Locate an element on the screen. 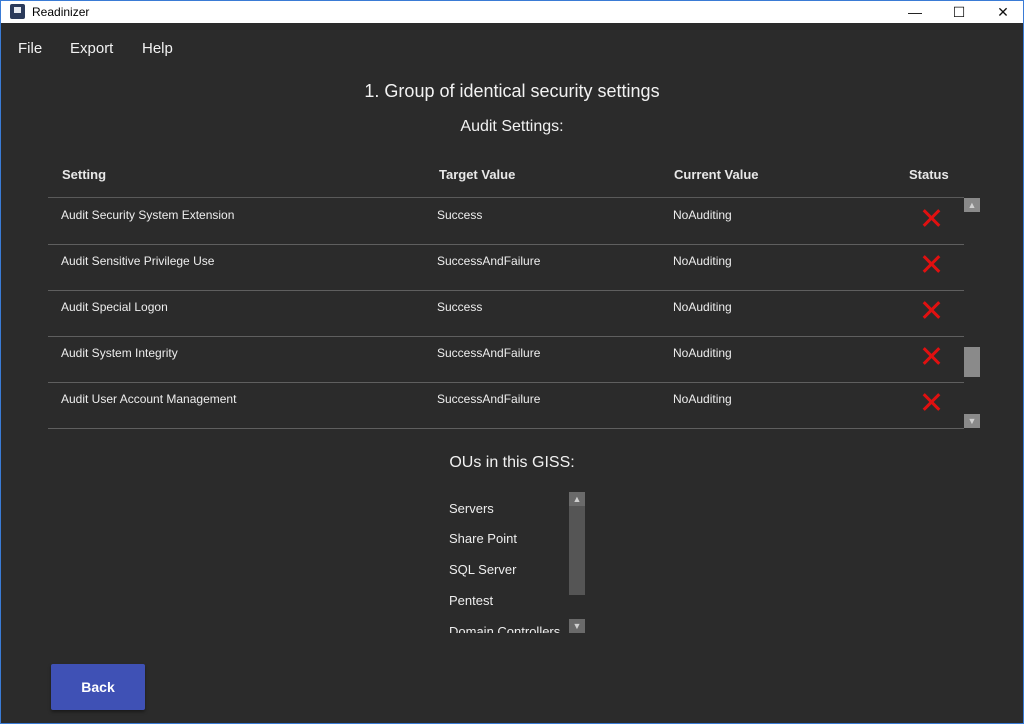 The width and height of the screenshot is (1024, 724). list-item: SQL Server is located at coordinates (482, 569).